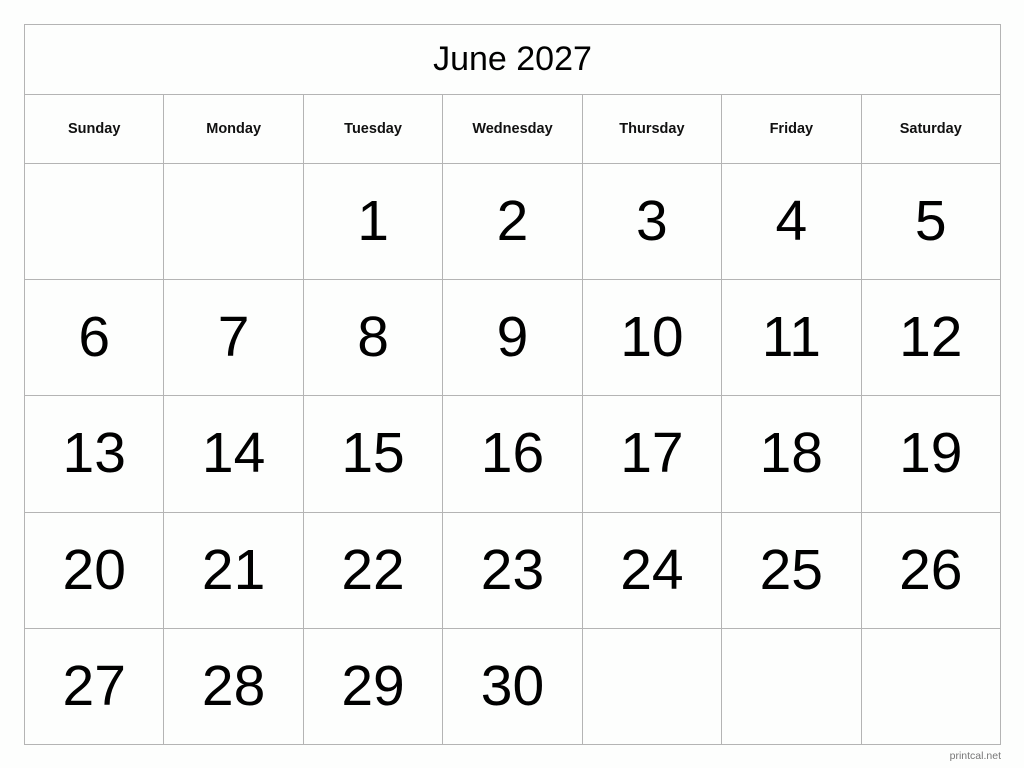  I want to click on day-cell: 30, so click(512, 686).